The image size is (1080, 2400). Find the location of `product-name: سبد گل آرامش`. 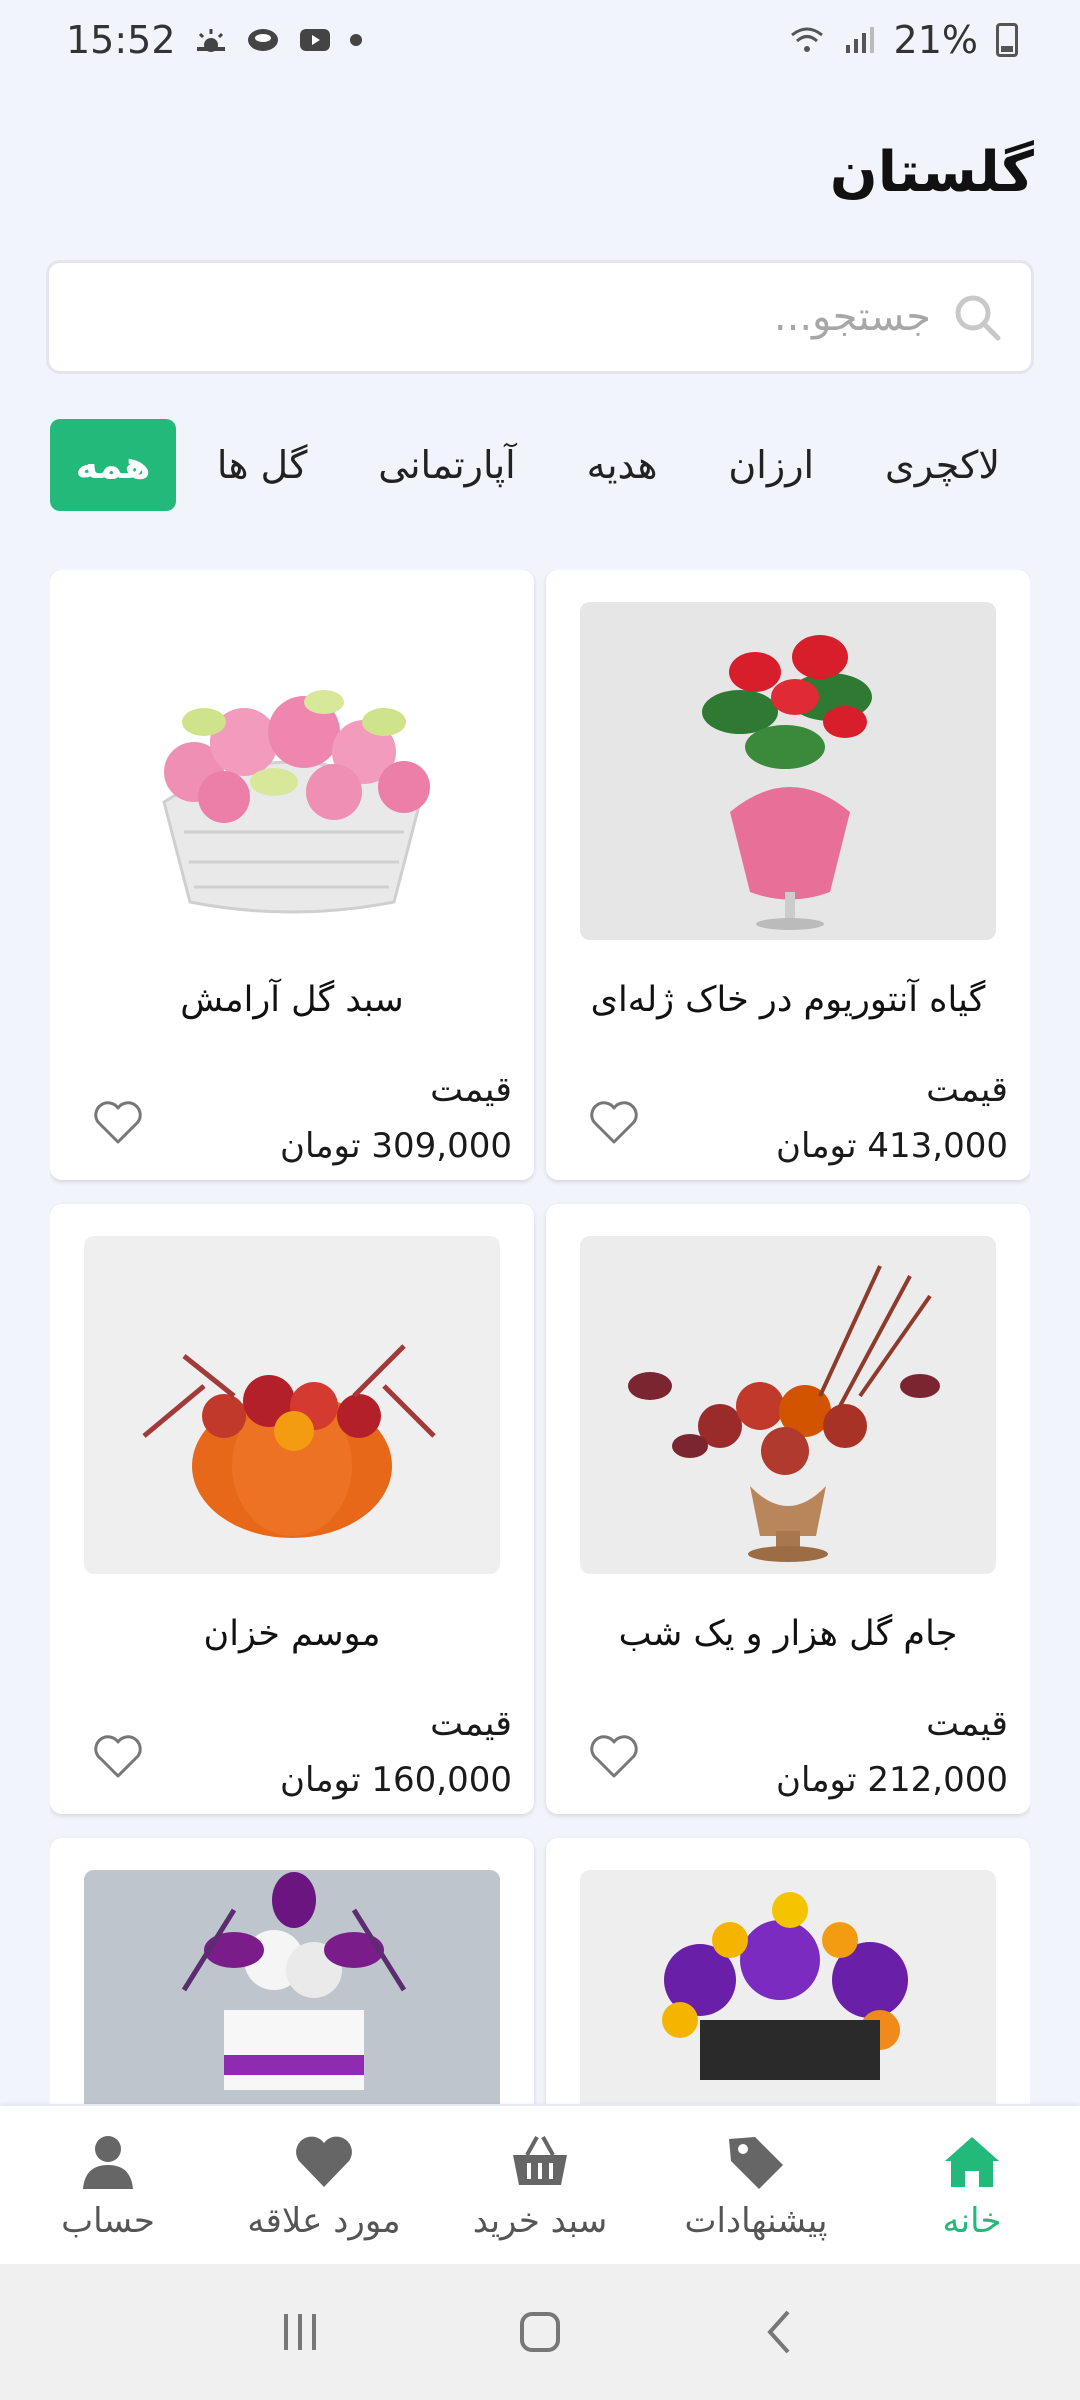

product-name: سبد گل آرامش is located at coordinates (292, 1000).